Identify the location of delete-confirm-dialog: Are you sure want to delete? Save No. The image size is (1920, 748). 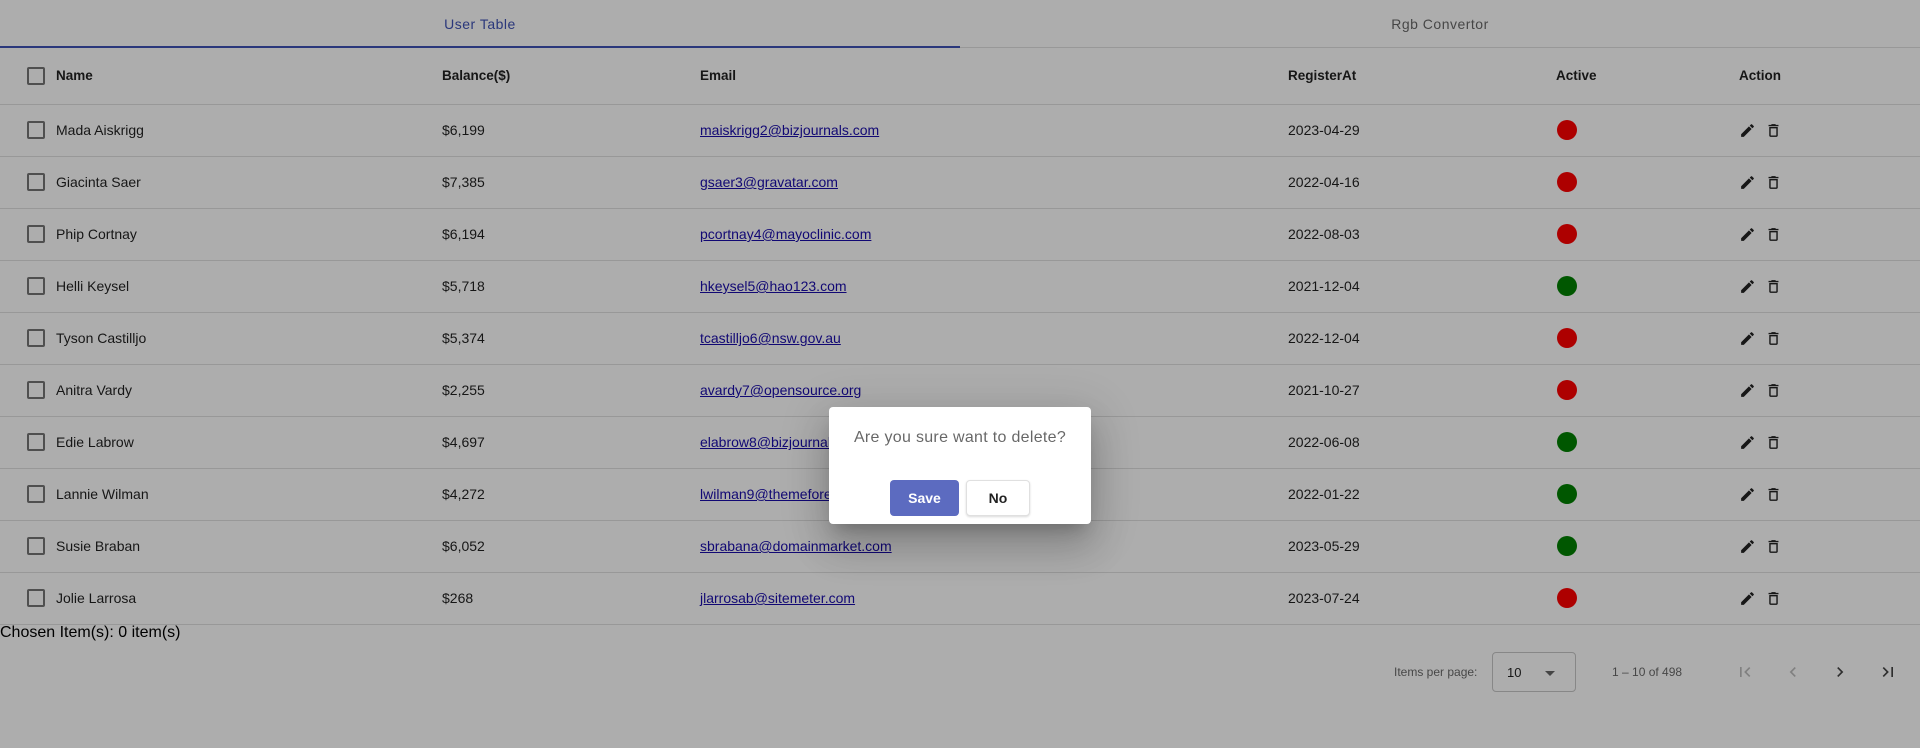
(960, 465).